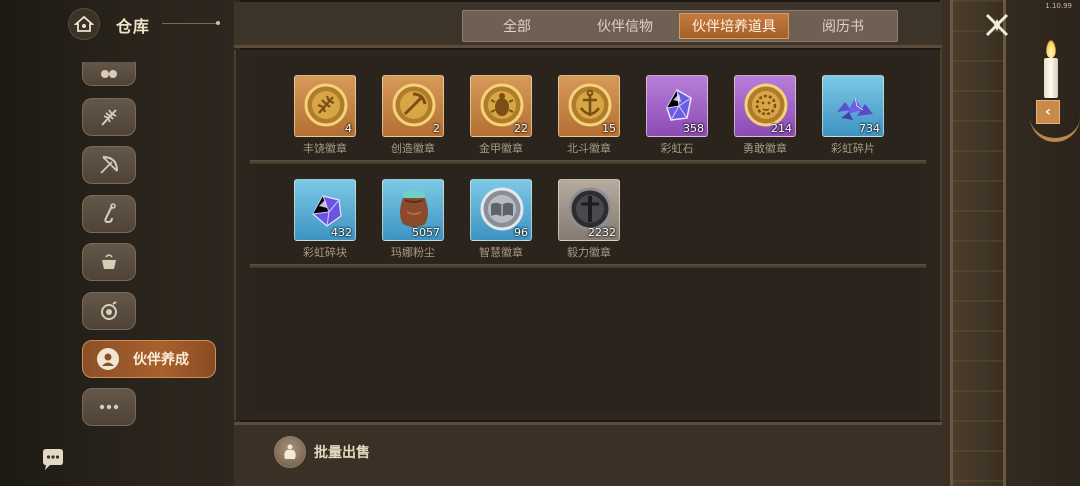 This screenshot has width=1080, height=486. Describe the element at coordinates (501, 115) in the screenshot. I see `item-slot: 22 金甲徽章` at that location.